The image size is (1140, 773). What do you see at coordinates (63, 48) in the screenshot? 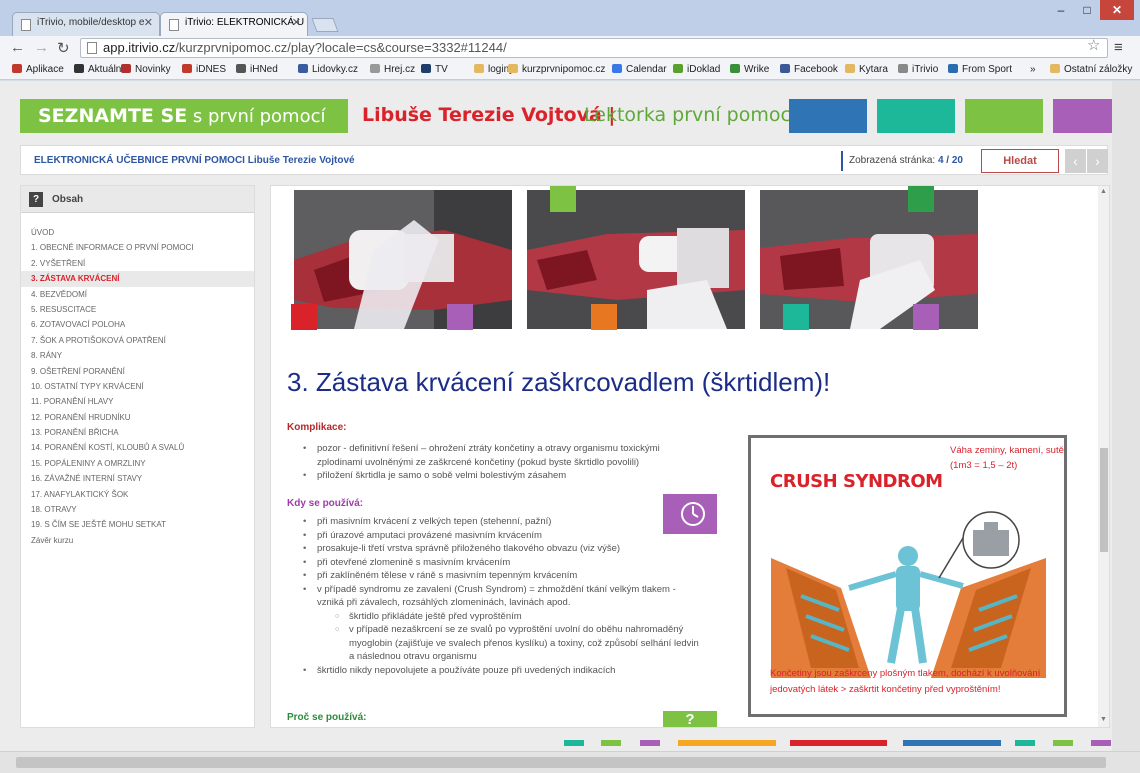
I see `reload-icon: ↻` at bounding box center [63, 48].